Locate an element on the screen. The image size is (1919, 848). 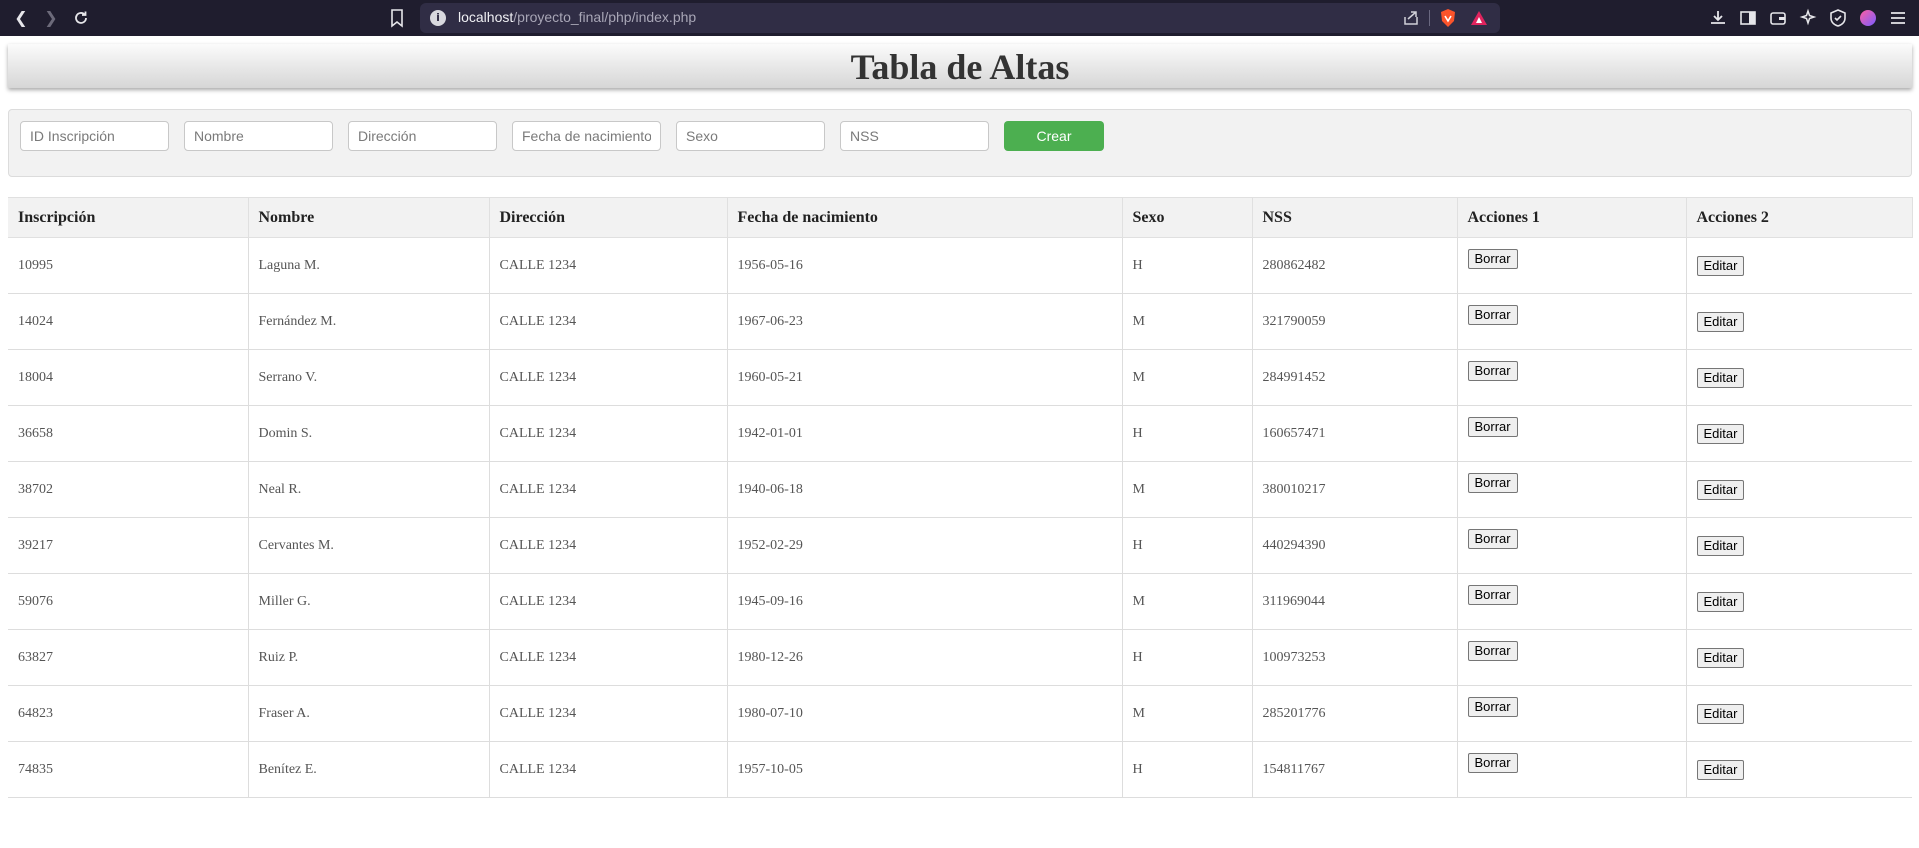
cell-nombre: Benítez E. is located at coordinates (368, 769).